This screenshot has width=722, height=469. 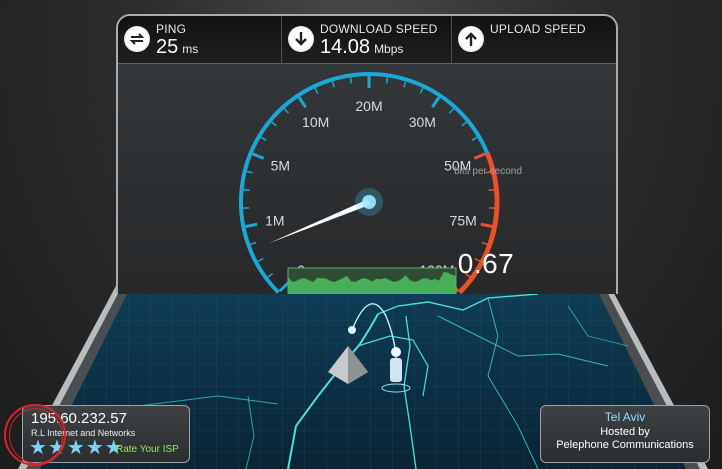 I want to click on gauge-tick-label: 5M, so click(x=280, y=165).